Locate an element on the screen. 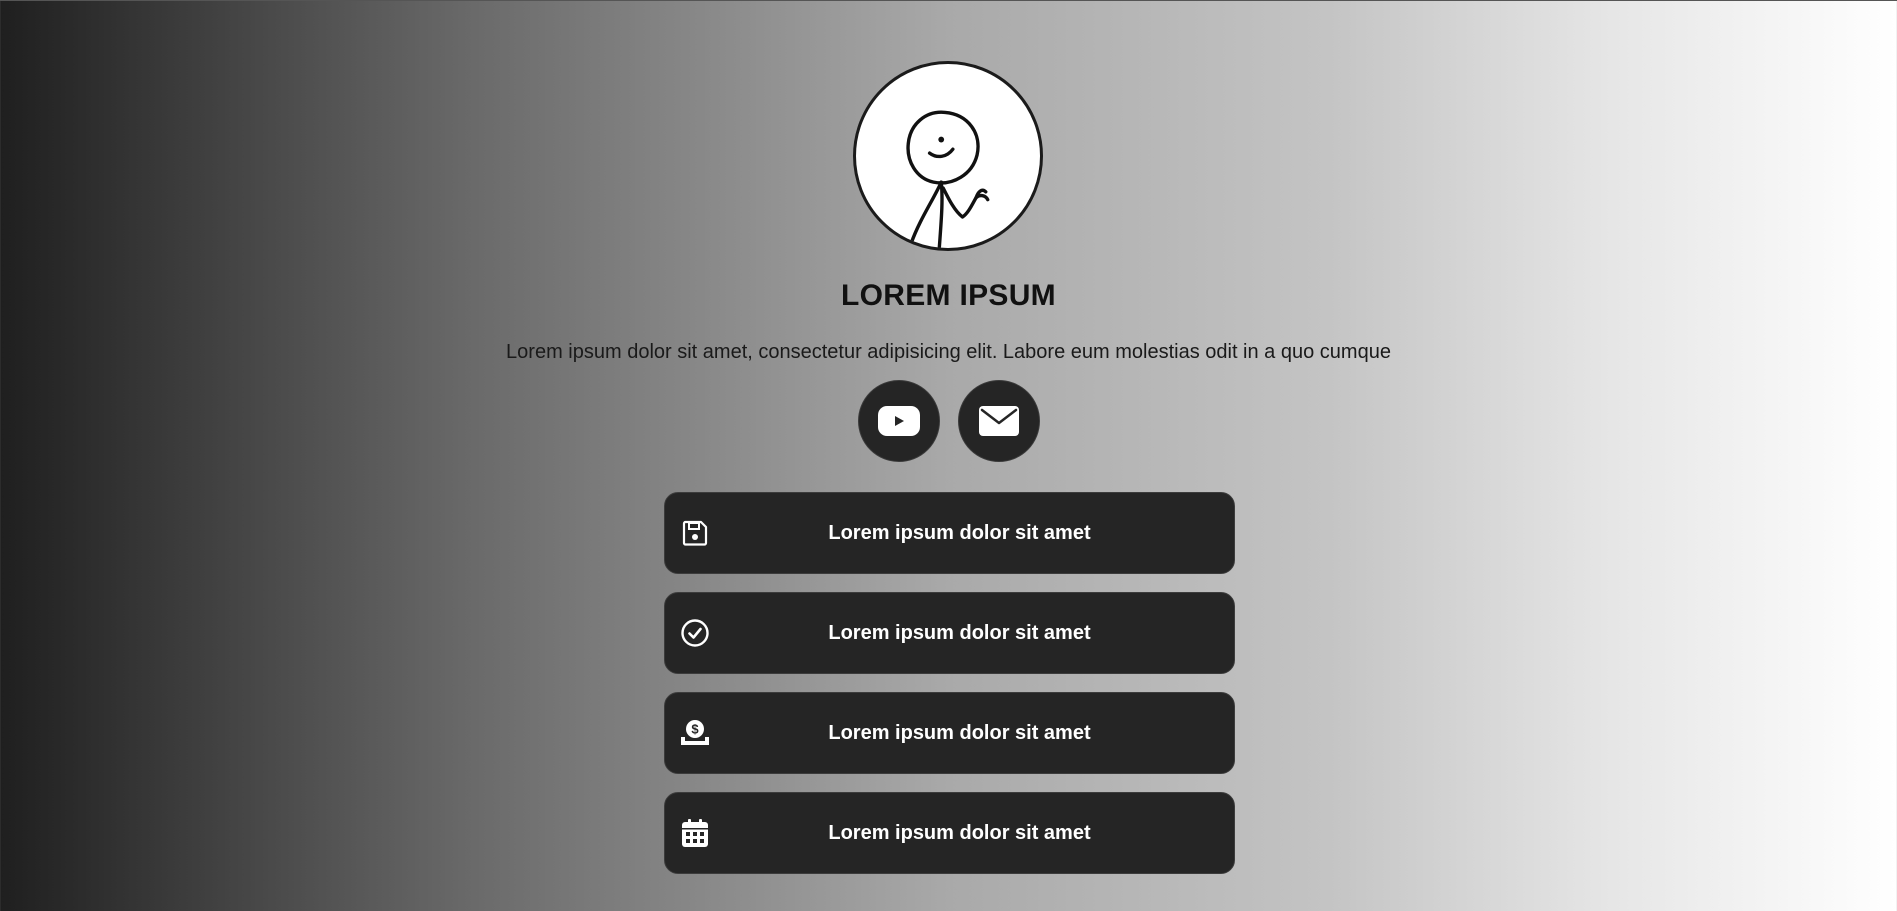  youtube-button is located at coordinates (899, 421).